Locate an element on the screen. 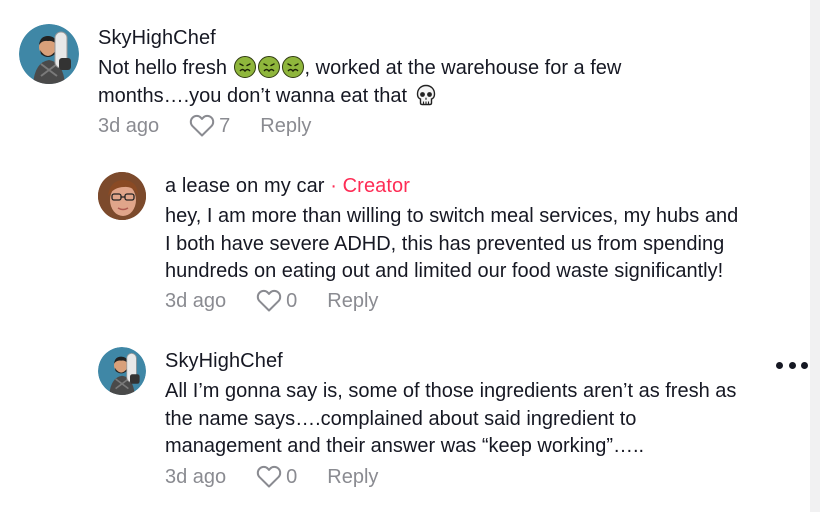 This screenshot has height=512, width=820. skull-icon is located at coordinates (425, 94).